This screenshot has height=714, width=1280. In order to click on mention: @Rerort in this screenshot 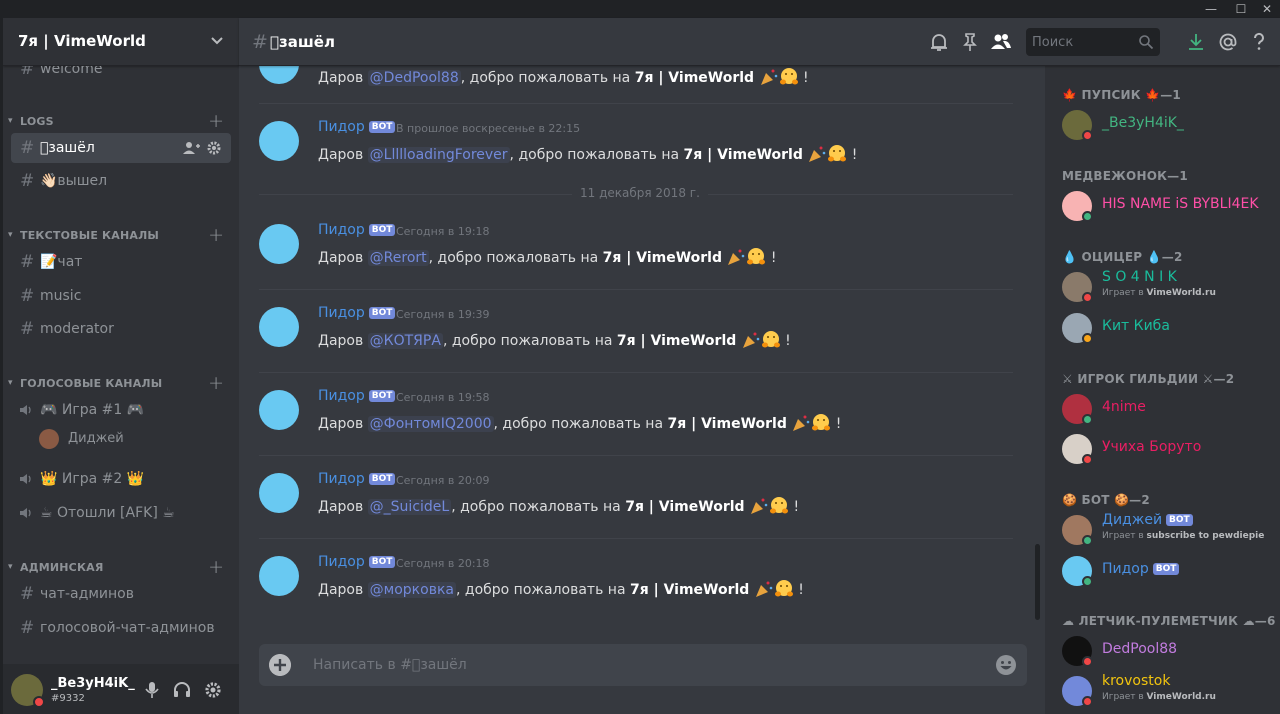, I will do `click(398, 258)`.